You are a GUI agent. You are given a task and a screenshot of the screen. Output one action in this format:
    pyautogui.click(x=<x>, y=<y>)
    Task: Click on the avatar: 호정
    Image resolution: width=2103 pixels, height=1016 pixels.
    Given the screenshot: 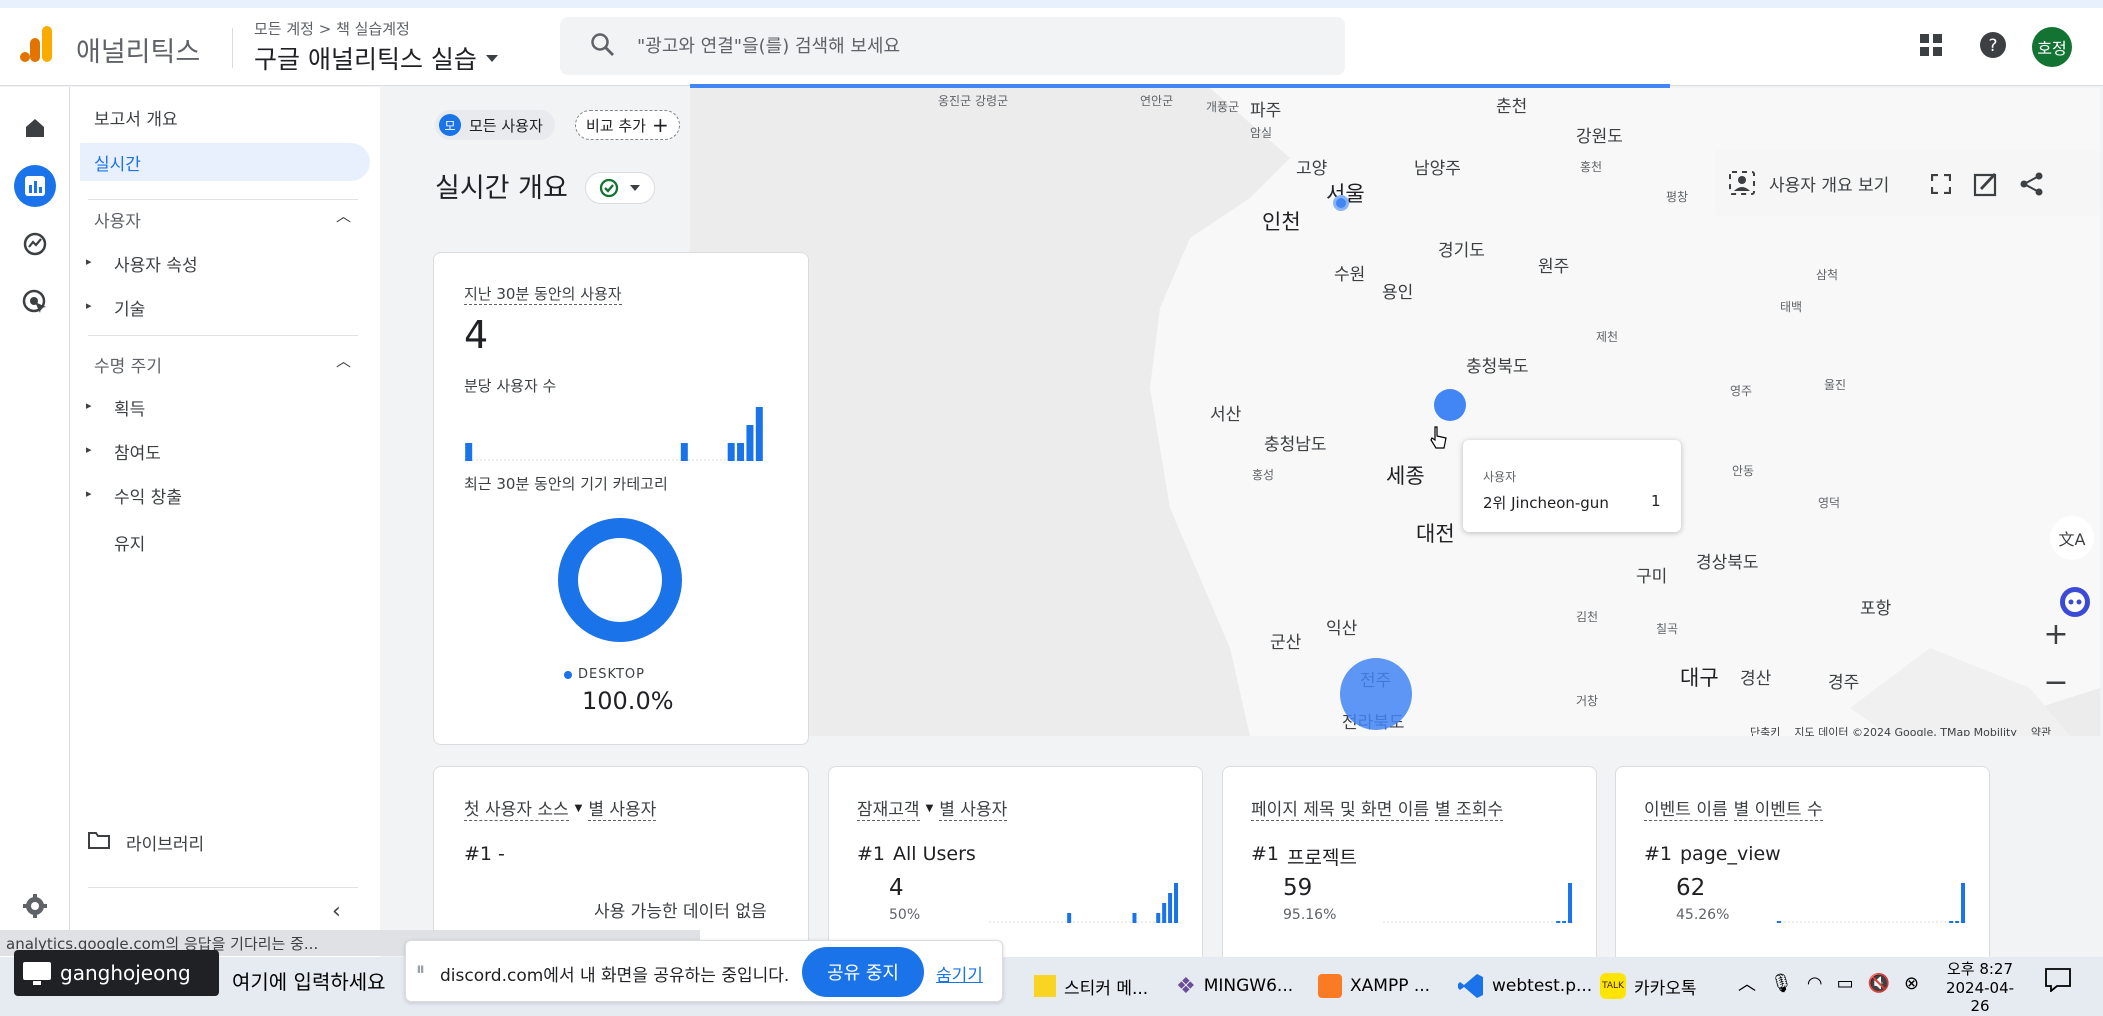 What is the action you would take?
    pyautogui.click(x=2052, y=47)
    